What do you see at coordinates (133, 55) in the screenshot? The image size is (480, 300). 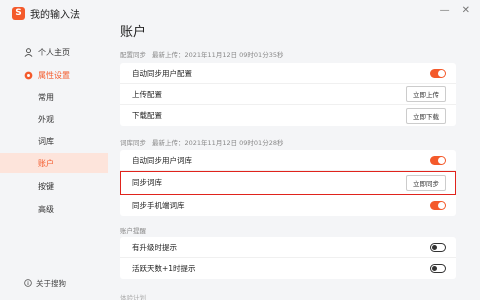 I see `section-title: 配置同步` at bounding box center [133, 55].